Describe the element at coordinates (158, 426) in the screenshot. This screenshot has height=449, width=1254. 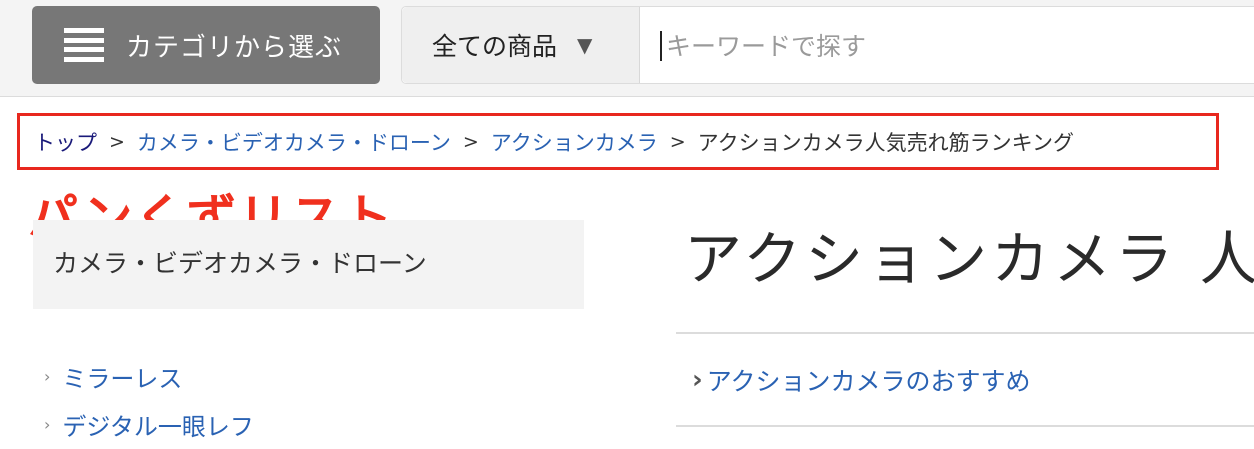
I see `sidebar-item-label: デジタル一眼レフ` at that location.